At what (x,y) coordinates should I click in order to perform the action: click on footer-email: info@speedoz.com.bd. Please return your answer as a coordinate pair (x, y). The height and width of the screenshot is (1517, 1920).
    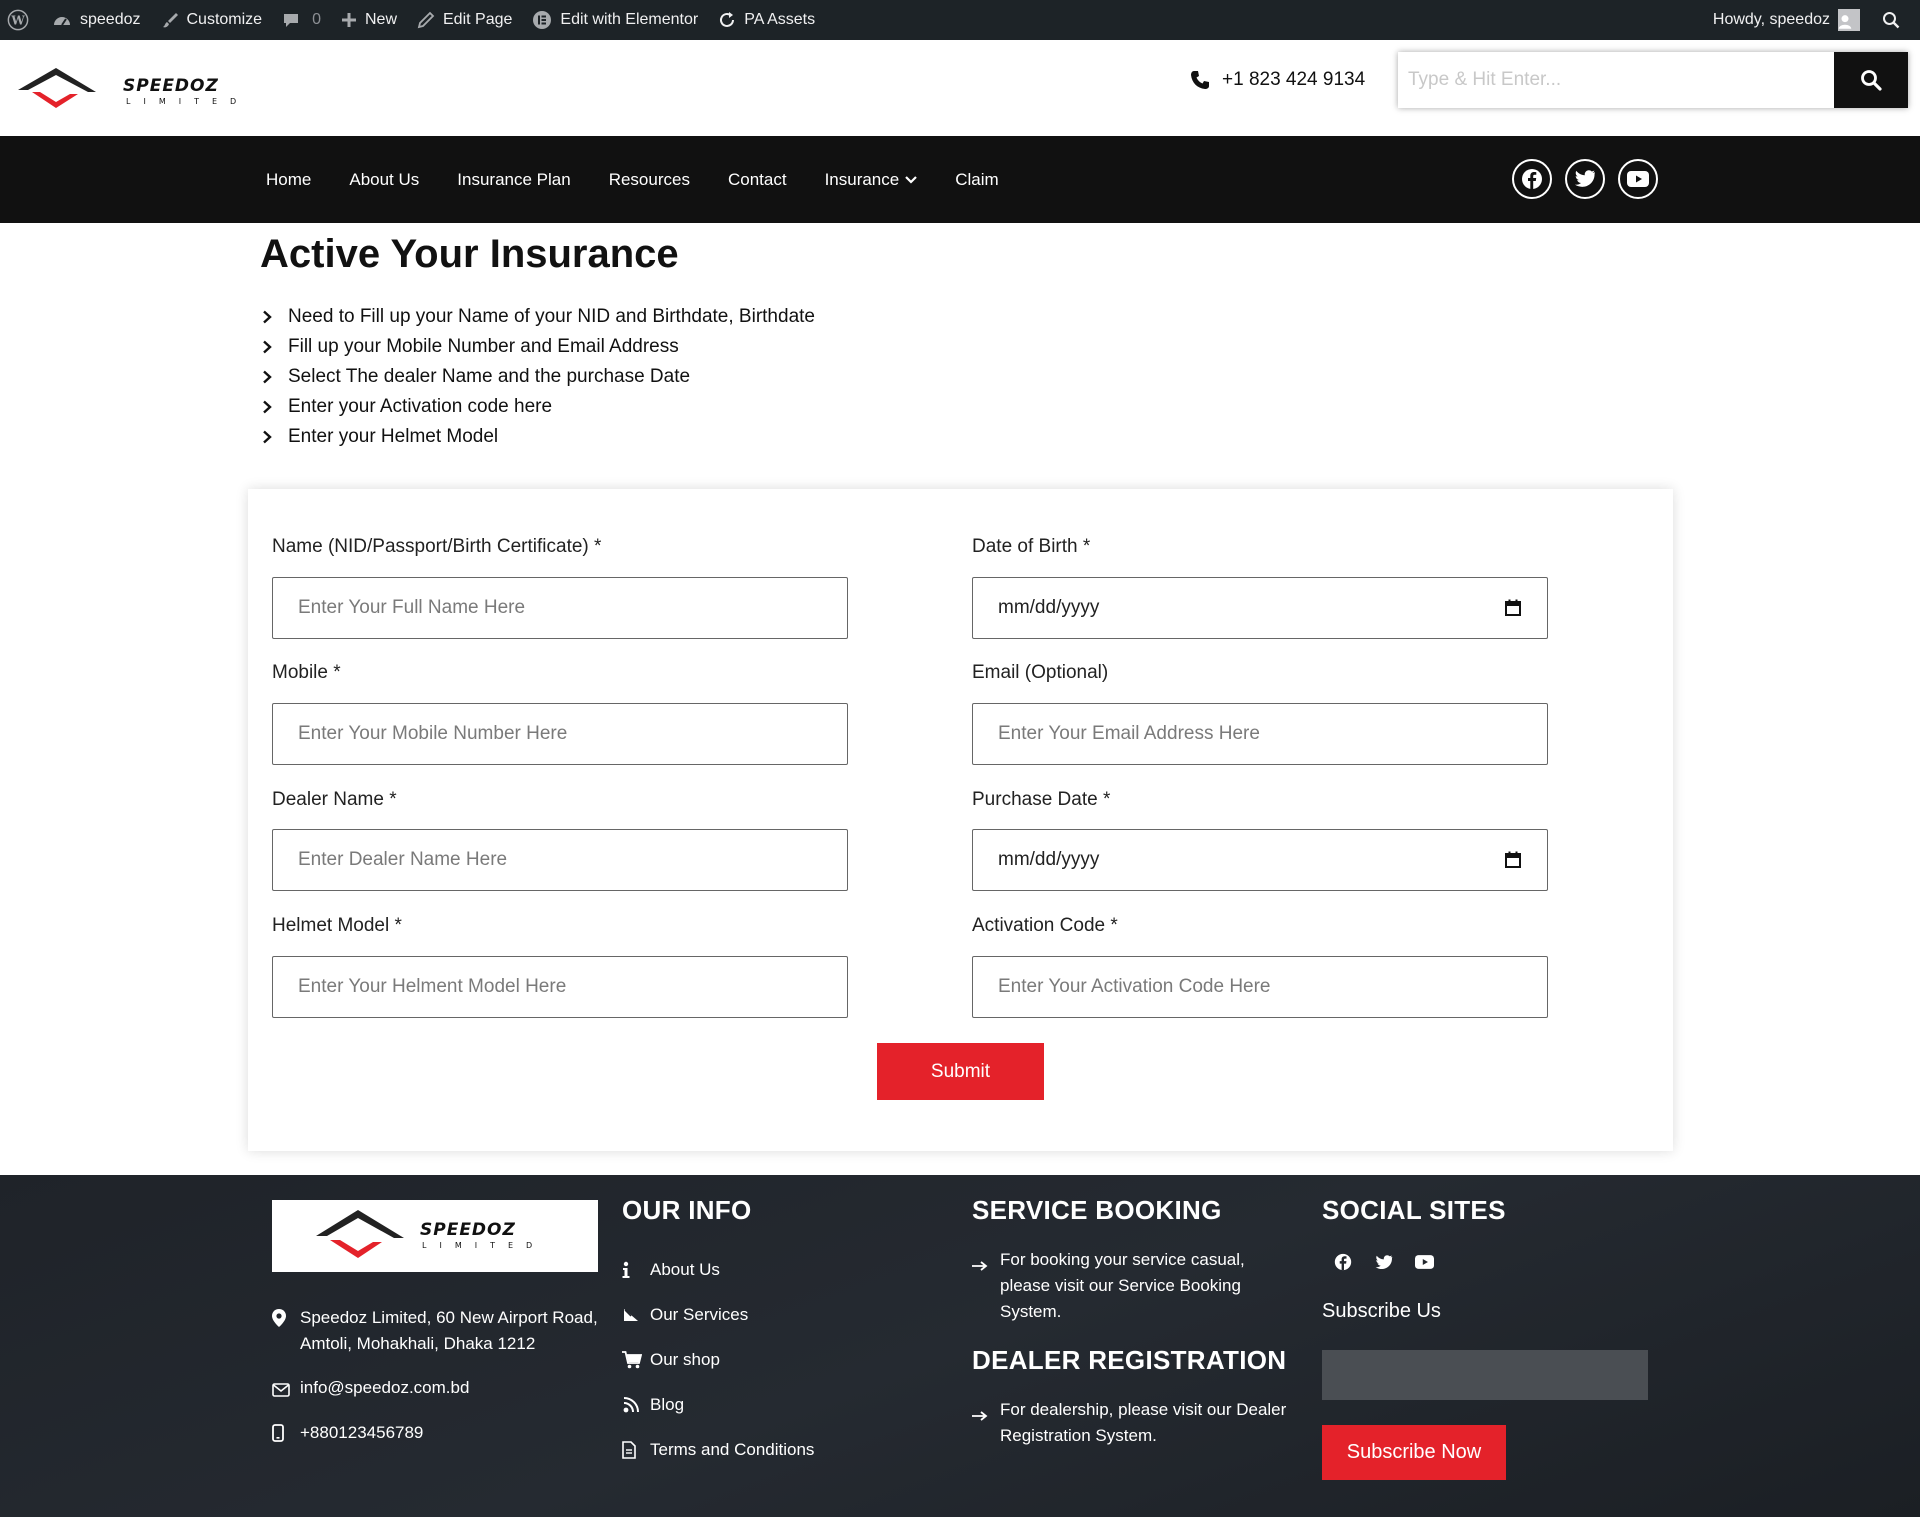
    Looking at the image, I should click on (370, 1390).